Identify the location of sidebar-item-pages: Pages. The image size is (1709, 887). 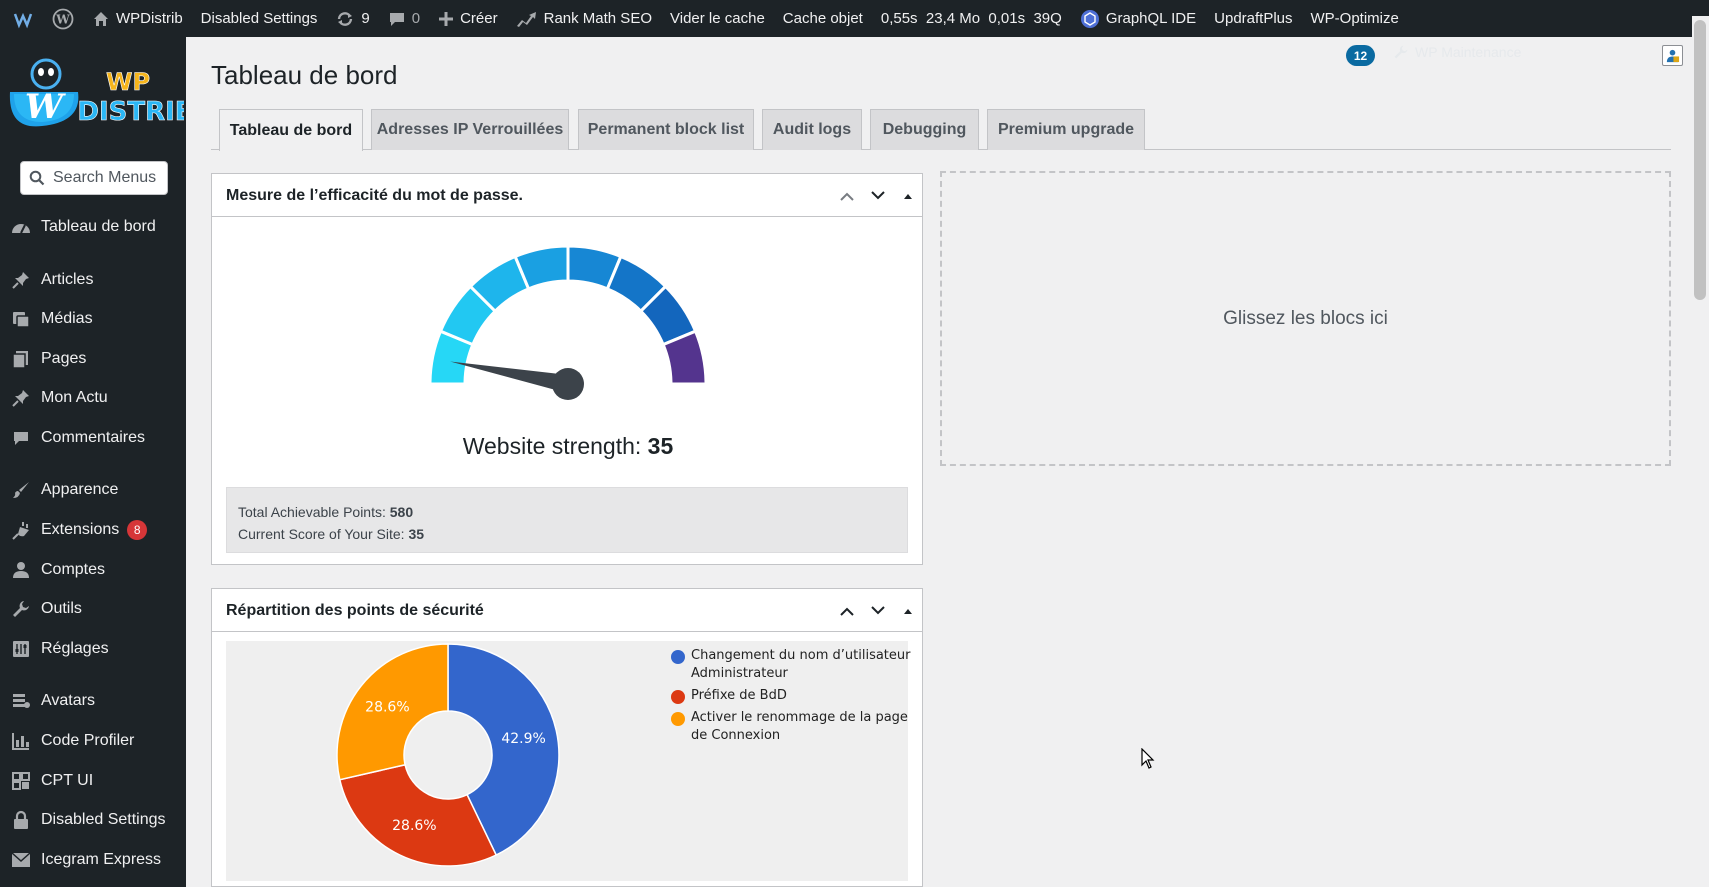
(93, 359).